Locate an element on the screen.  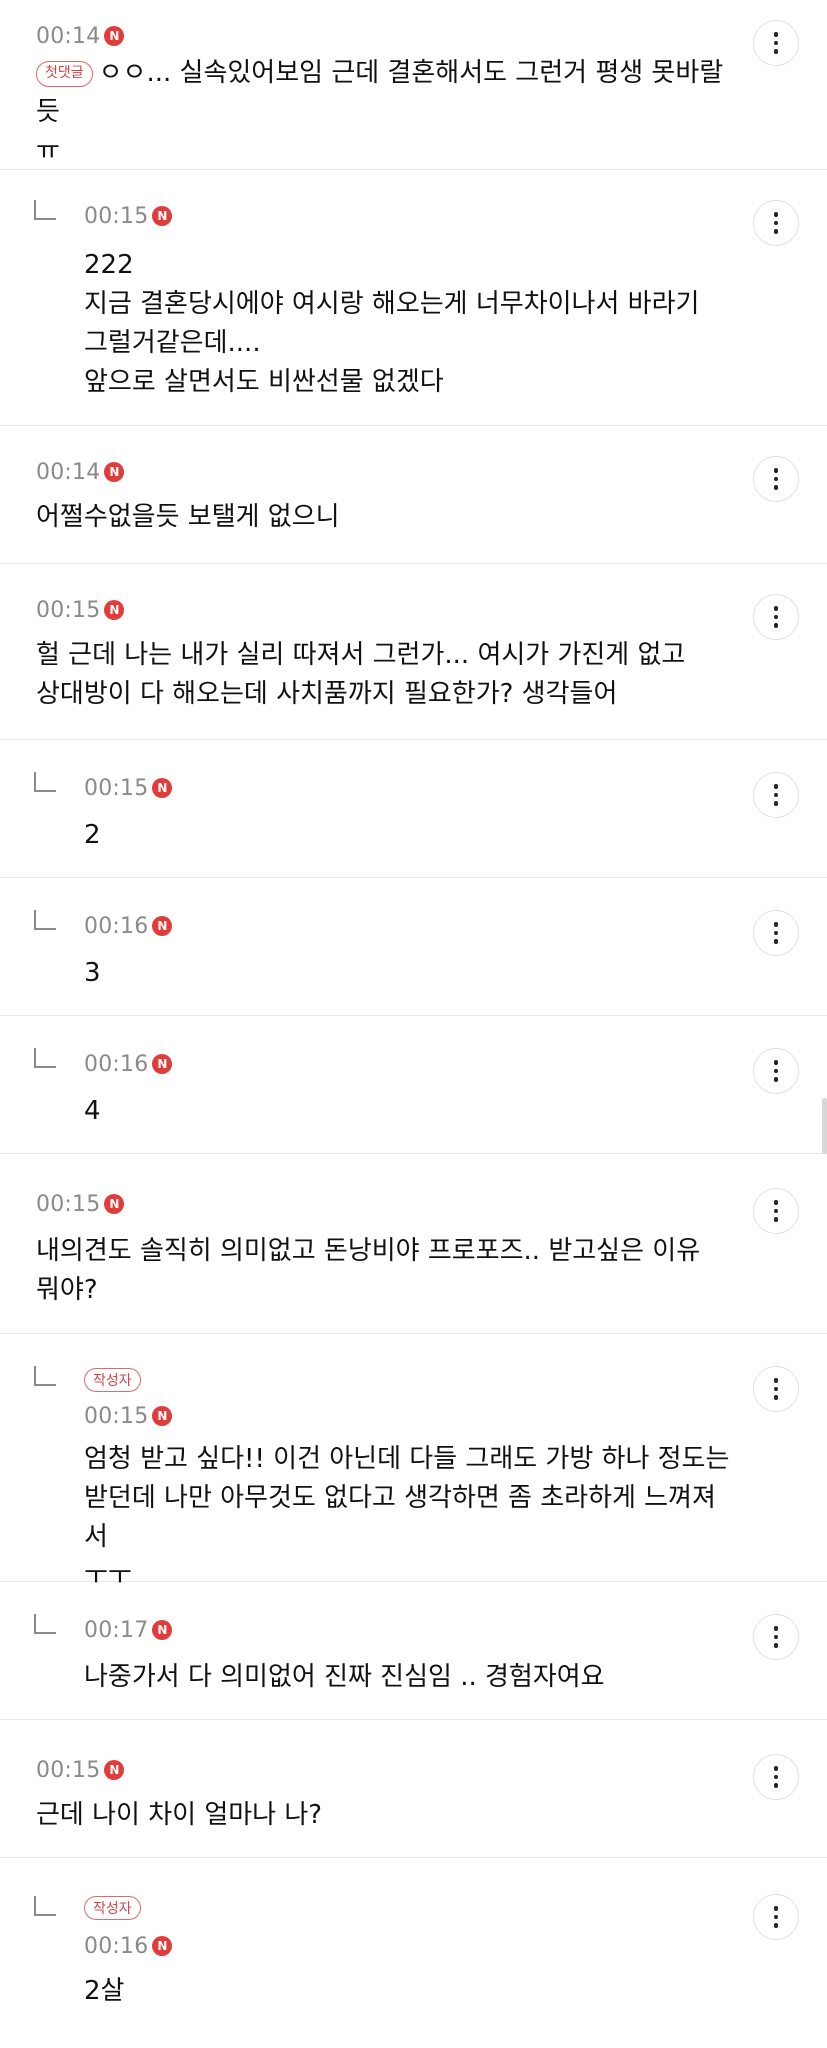
comment-text-content: 근데 나이 차이 얼마나 나? is located at coordinates (179, 1815).